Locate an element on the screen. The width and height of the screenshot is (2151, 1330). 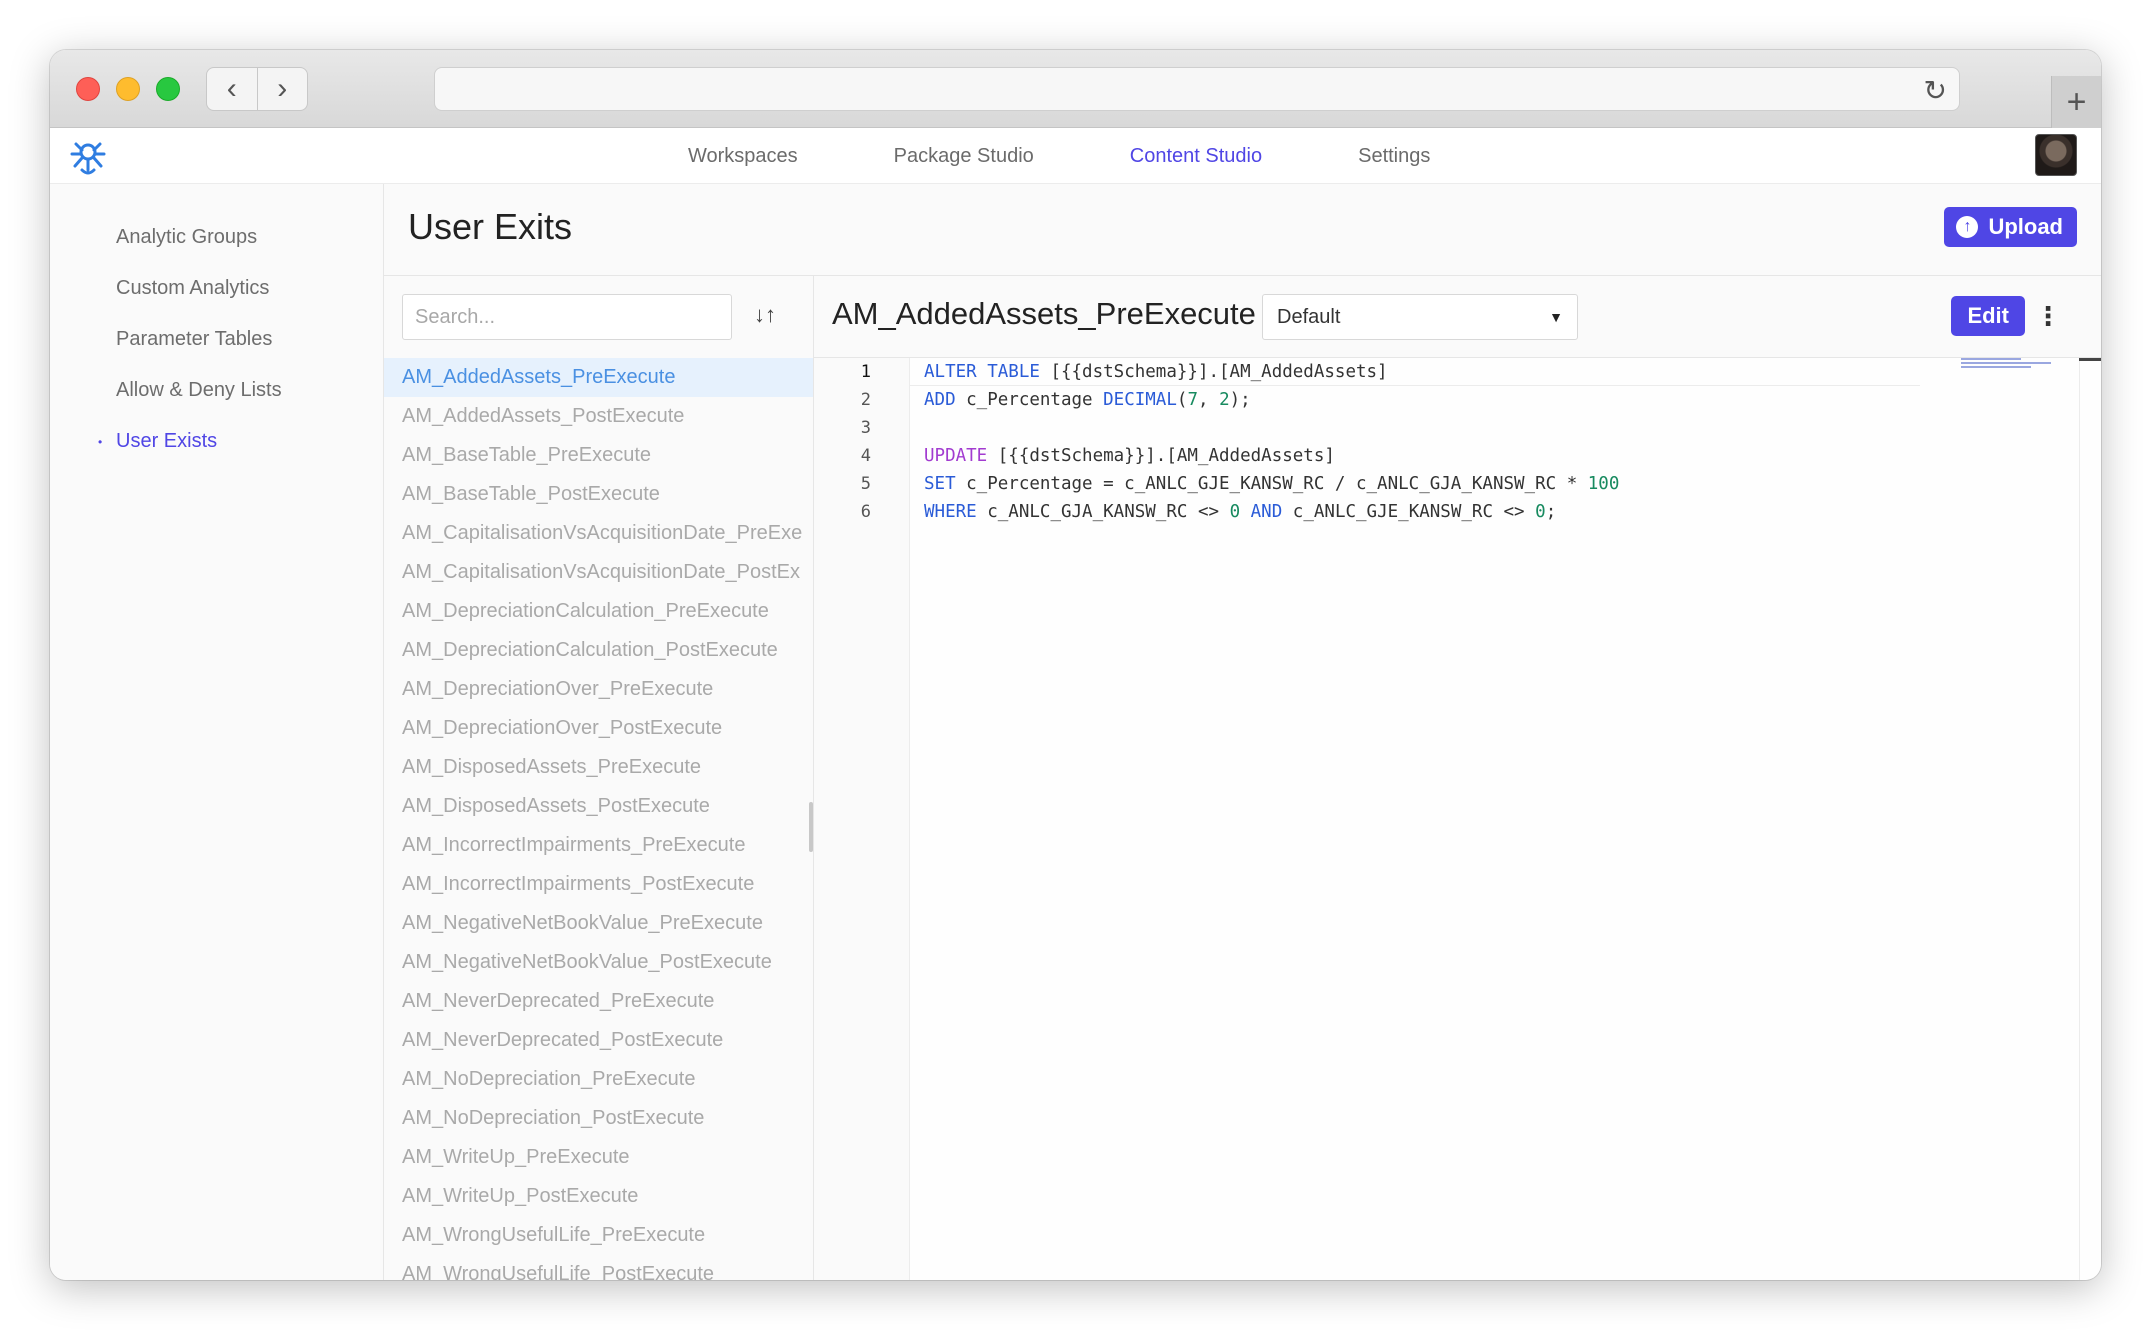
avatar is located at coordinates (2056, 155).